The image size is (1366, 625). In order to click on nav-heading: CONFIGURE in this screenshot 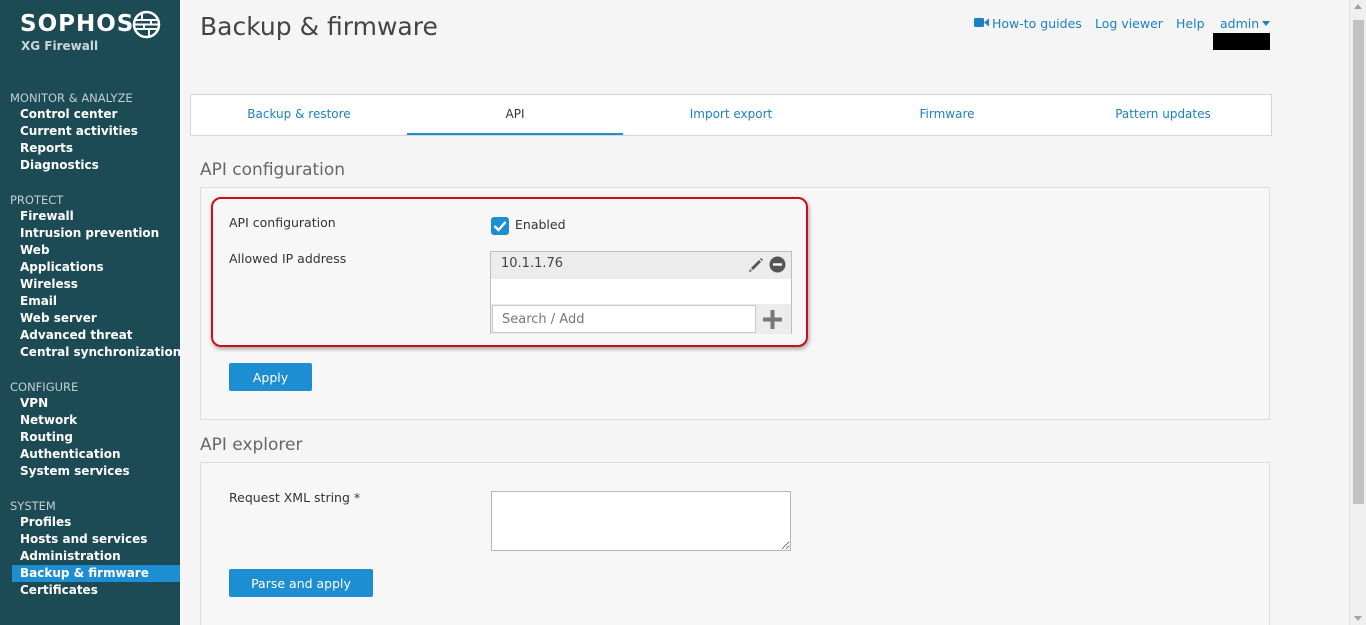, I will do `click(44, 387)`.